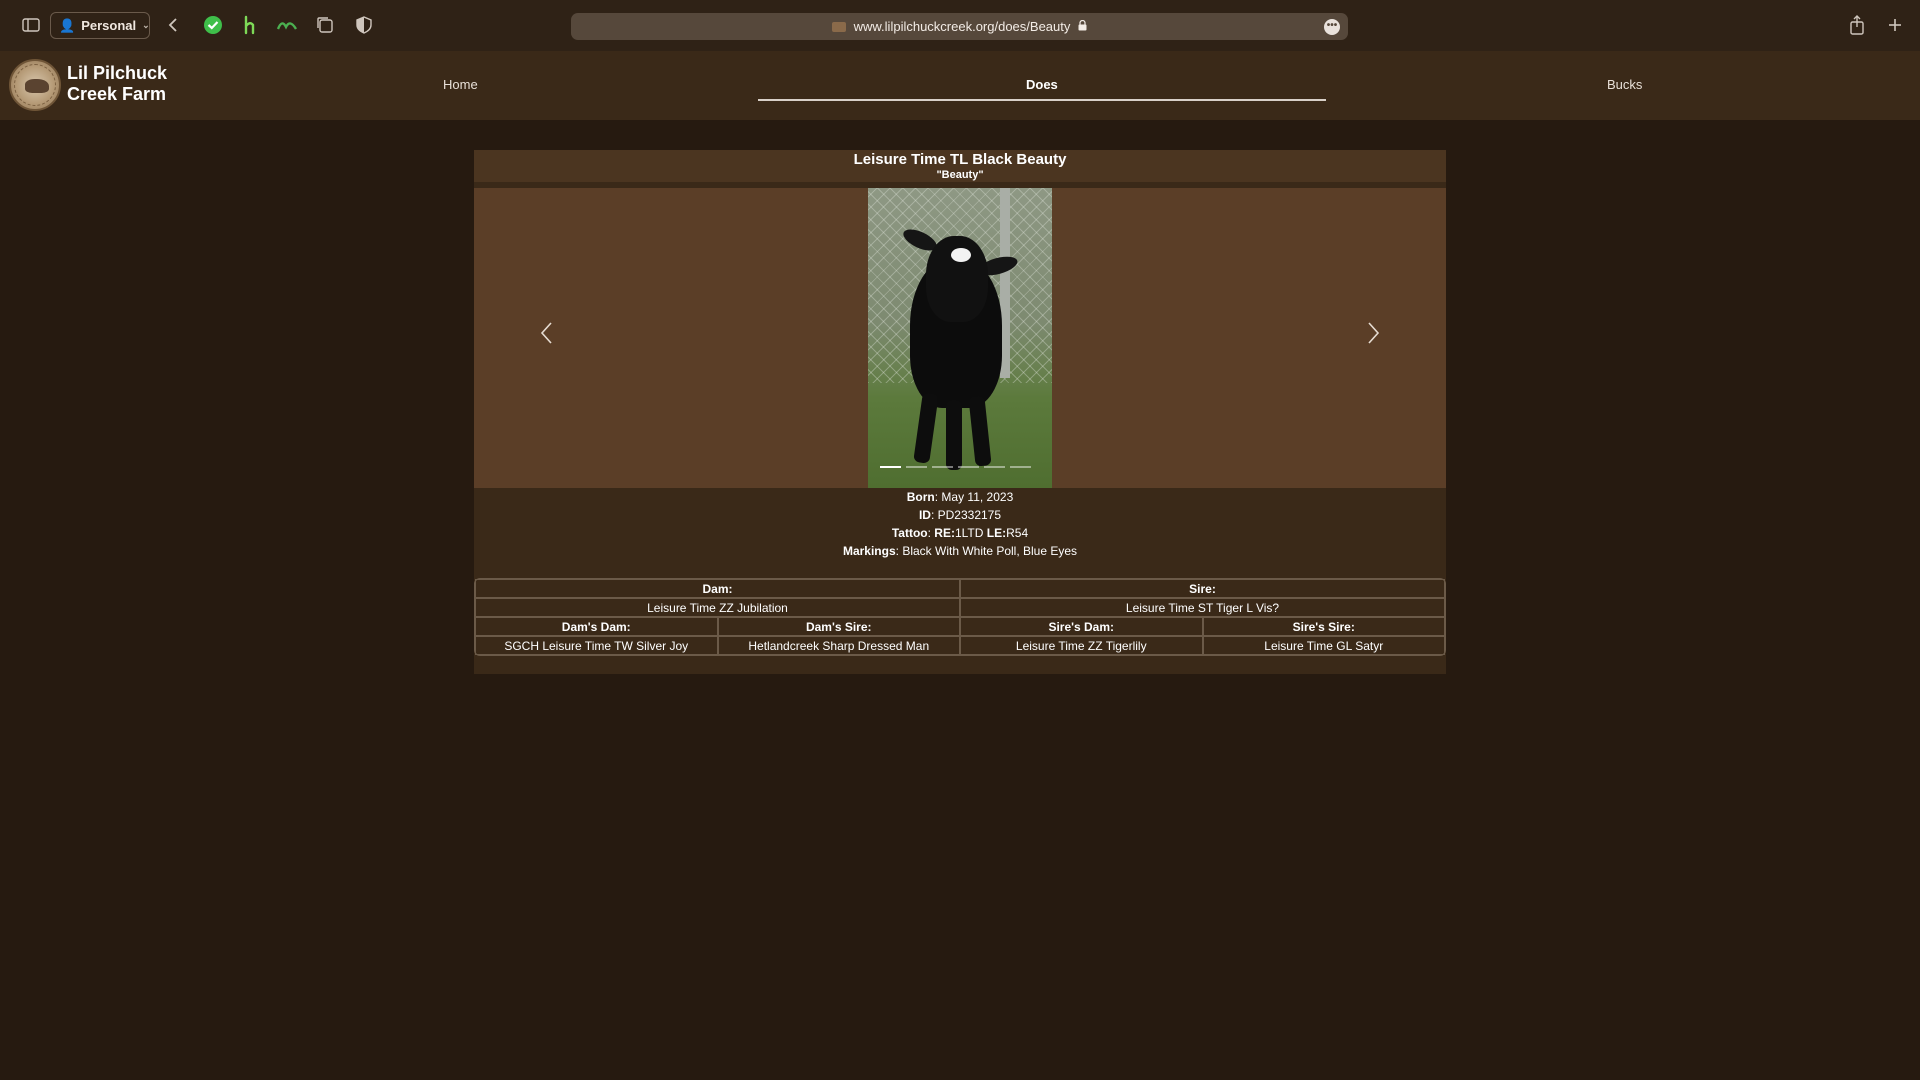 The width and height of the screenshot is (1920, 1080). Describe the element at coordinates (869, 551) in the screenshot. I see `markings-label: Markings` at that location.